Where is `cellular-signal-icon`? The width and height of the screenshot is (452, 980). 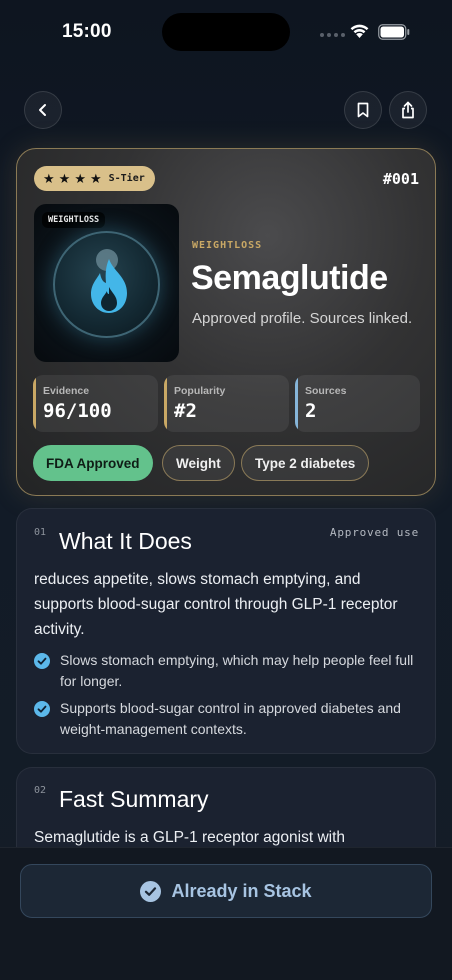
cellular-signal-icon is located at coordinates (332, 35).